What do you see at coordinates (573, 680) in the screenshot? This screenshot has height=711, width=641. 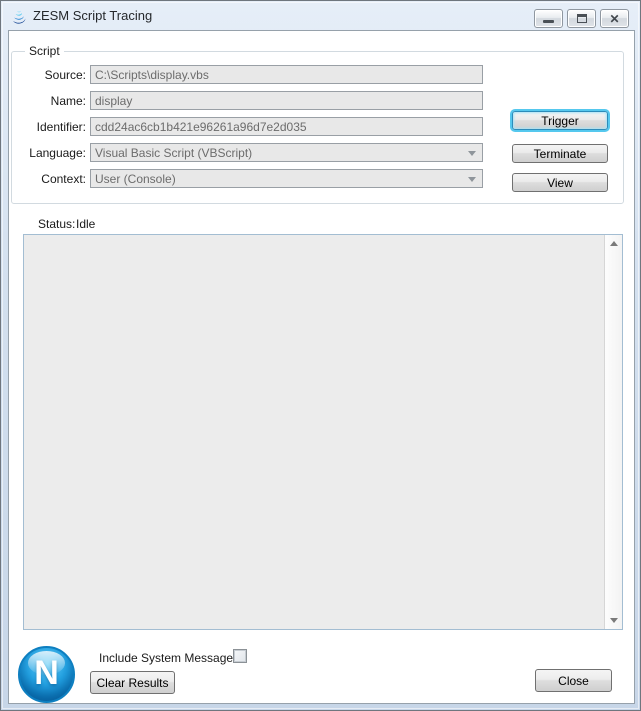 I see `close-button: Close` at bounding box center [573, 680].